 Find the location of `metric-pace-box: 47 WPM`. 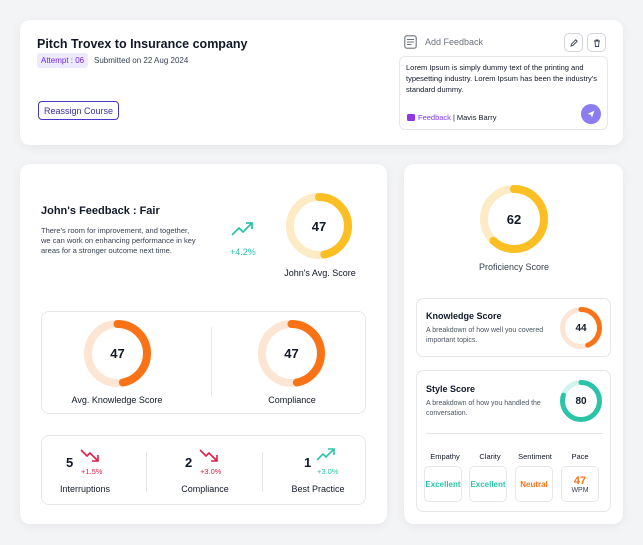

metric-pace-box: 47 WPM is located at coordinates (580, 484).